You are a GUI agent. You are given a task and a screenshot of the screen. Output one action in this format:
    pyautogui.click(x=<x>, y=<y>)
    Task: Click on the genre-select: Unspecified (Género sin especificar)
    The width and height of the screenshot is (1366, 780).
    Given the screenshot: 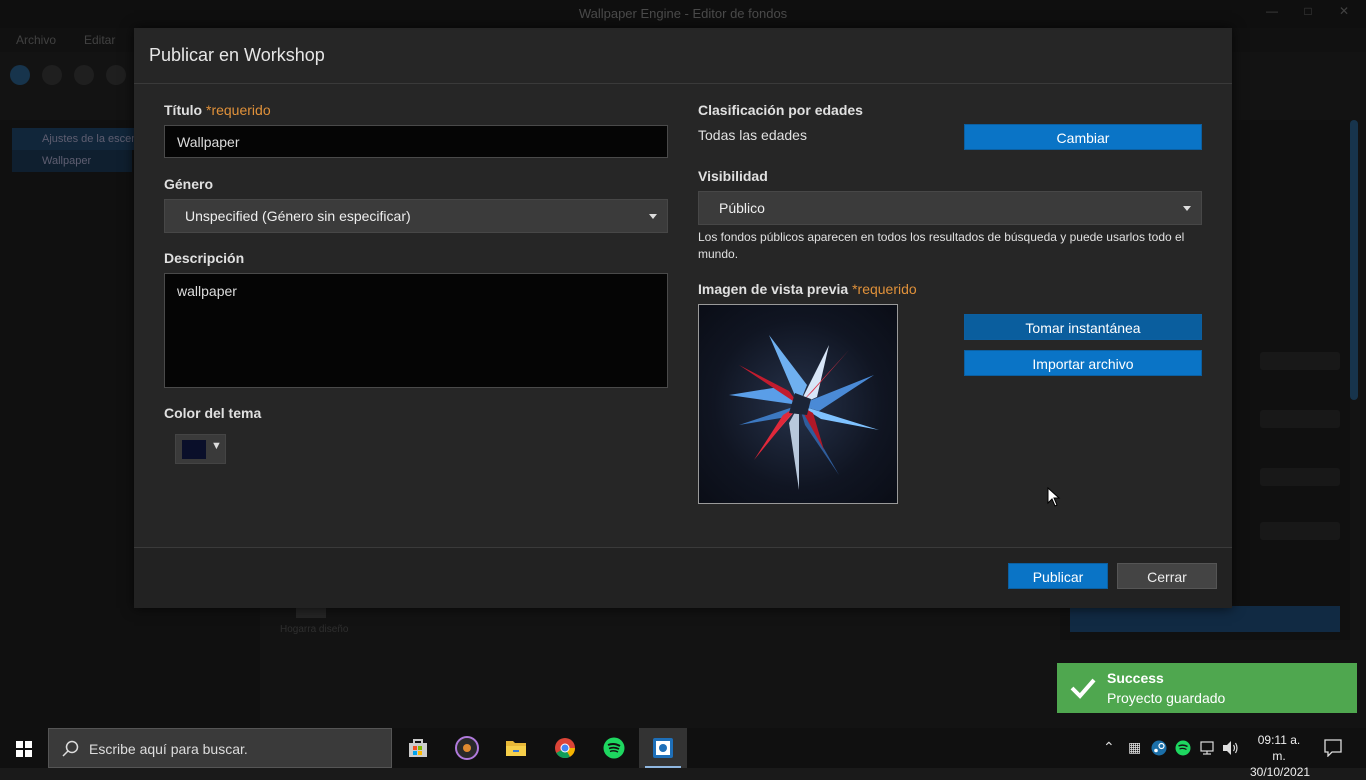 What is the action you would take?
    pyautogui.click(x=416, y=216)
    